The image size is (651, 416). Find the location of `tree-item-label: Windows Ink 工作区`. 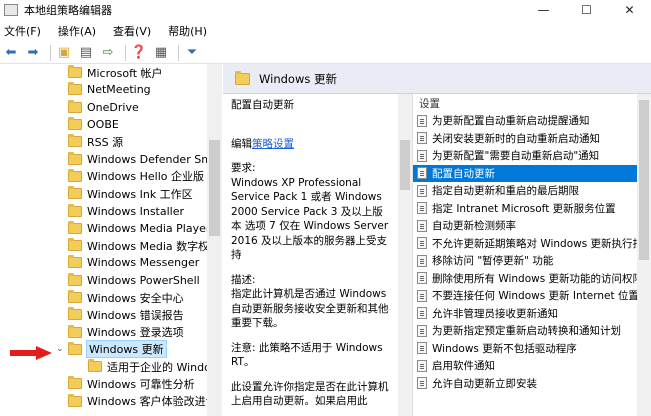

tree-item-label: Windows Ink 工作区 is located at coordinates (140, 194).